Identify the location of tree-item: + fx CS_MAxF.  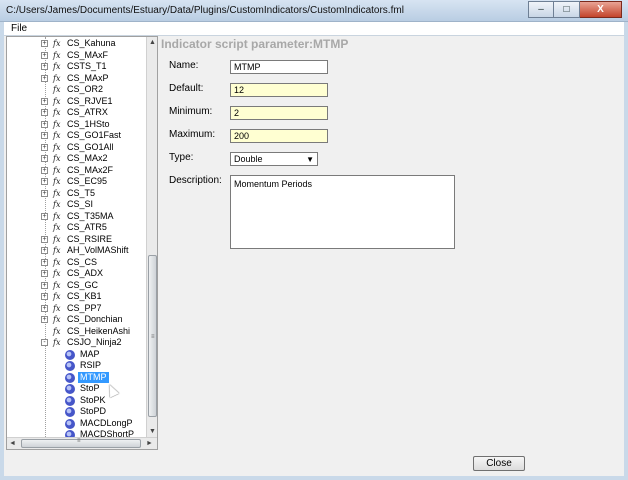
(77, 56).